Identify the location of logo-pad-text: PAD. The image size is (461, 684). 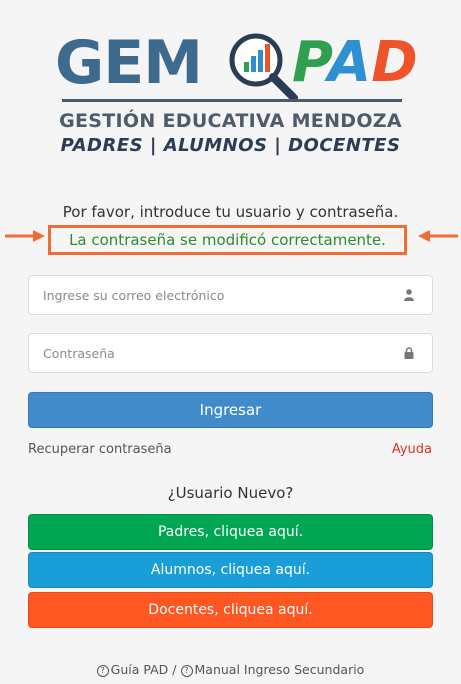
(355, 62).